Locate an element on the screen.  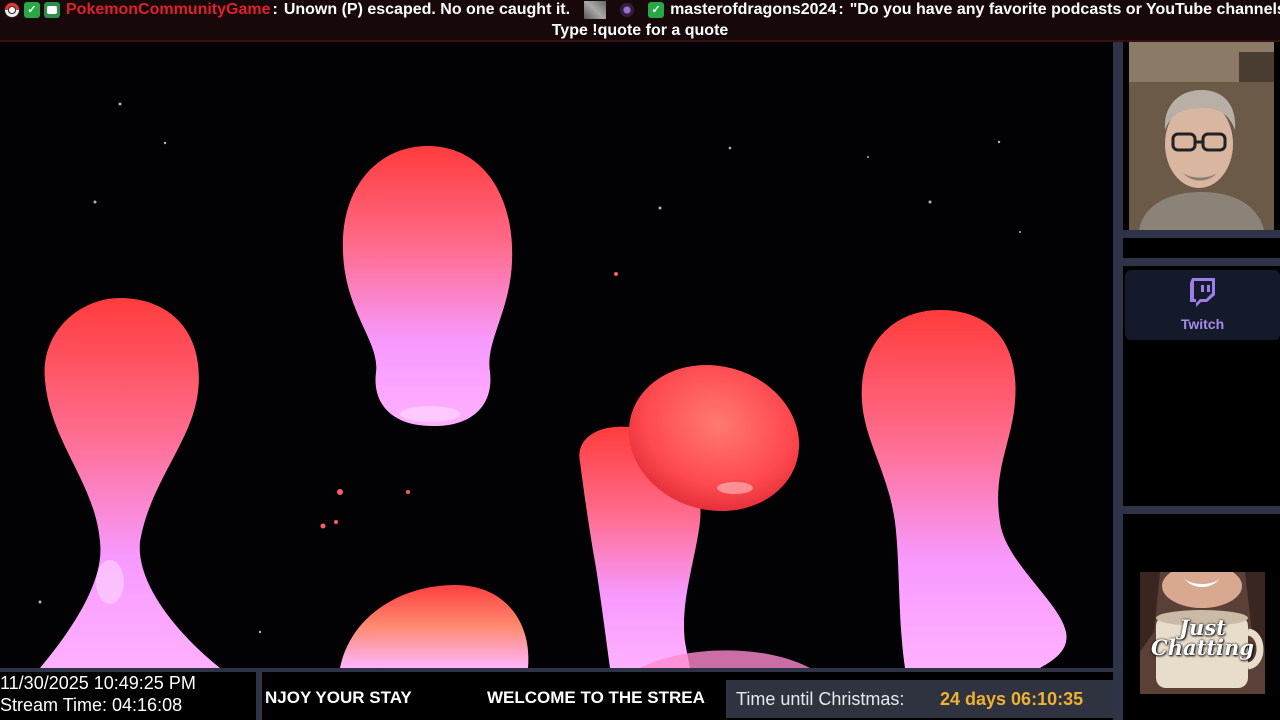
christmas-countdown: Time until Christmas: 24 days 06:10:35 is located at coordinates (919, 699).